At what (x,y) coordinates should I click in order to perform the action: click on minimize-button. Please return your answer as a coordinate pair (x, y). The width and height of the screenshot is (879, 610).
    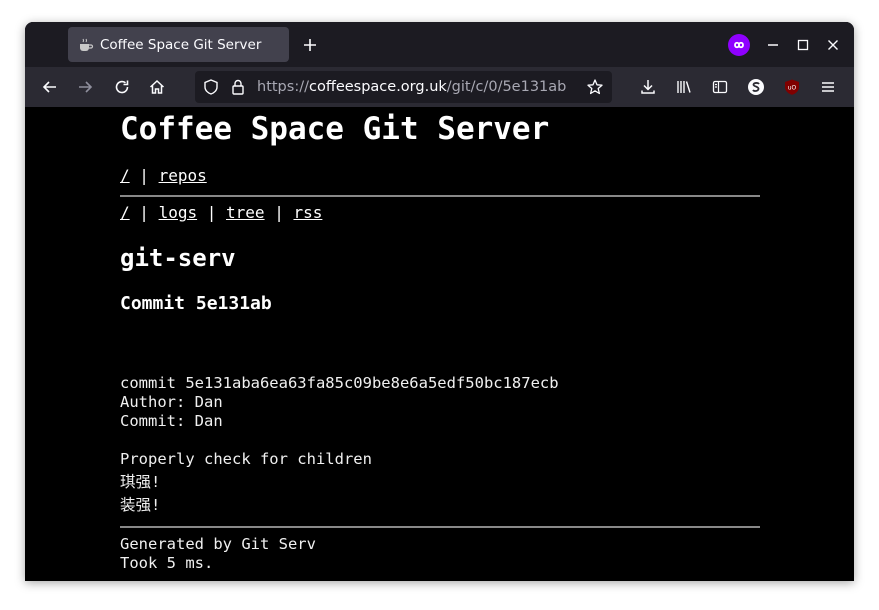
    Looking at the image, I should click on (773, 45).